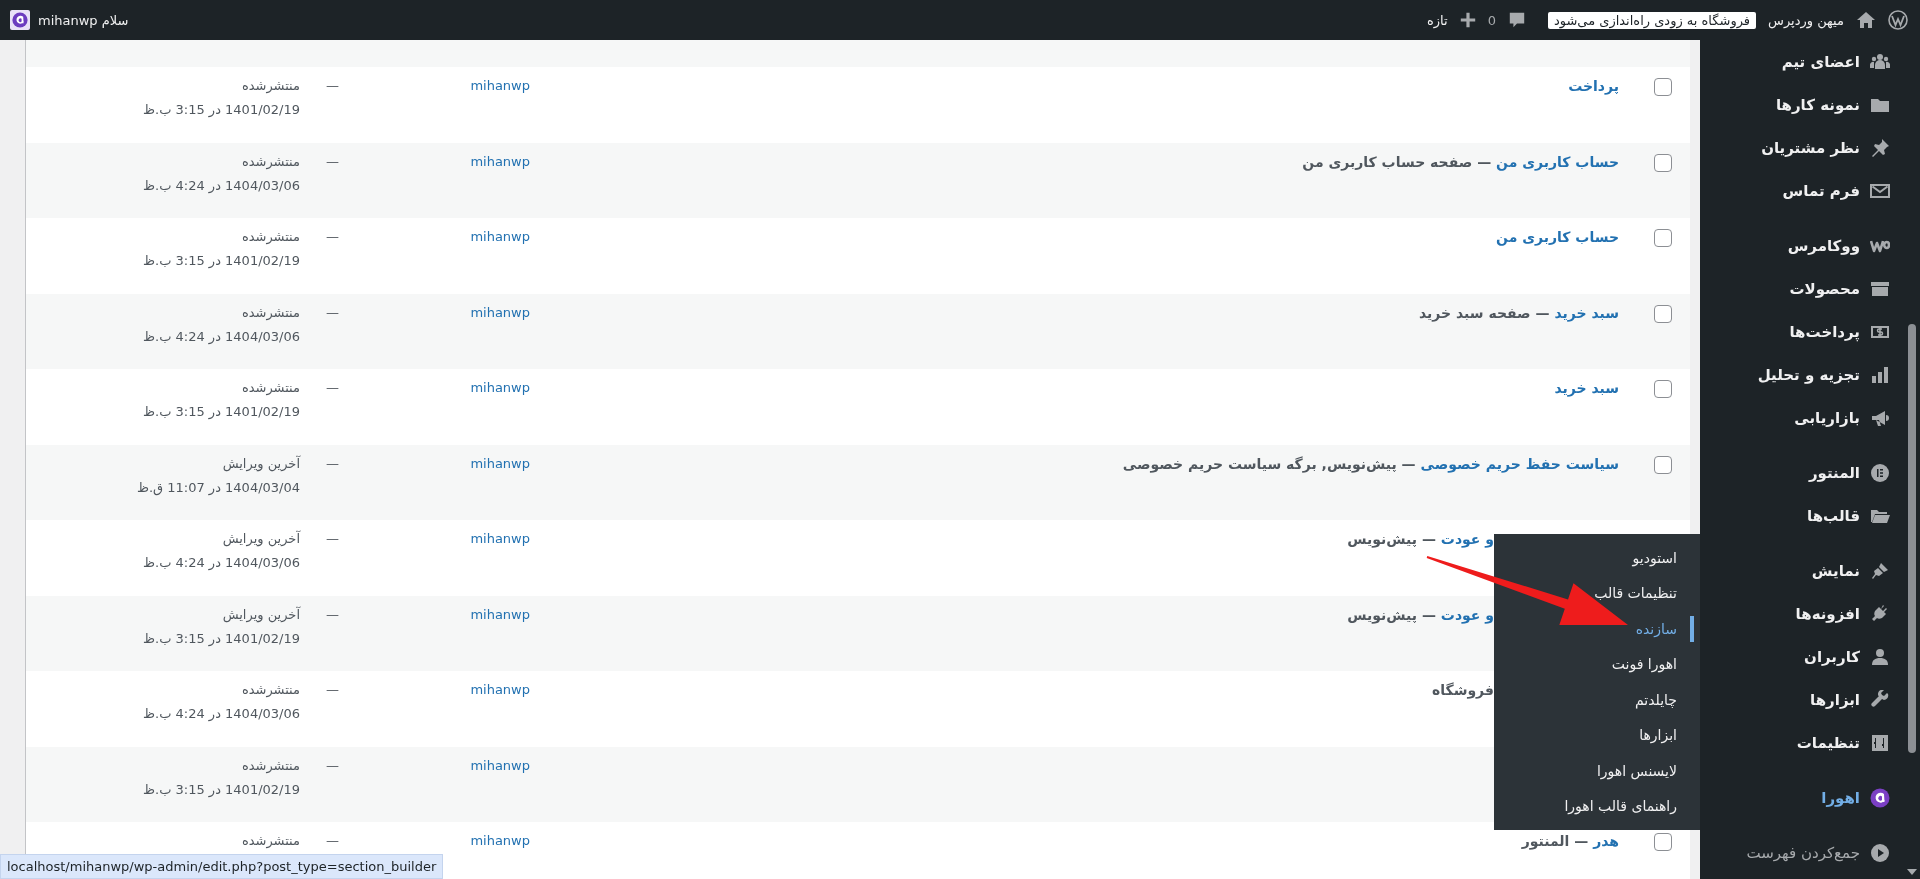 Image resolution: width=1920 pixels, height=879 pixels. What do you see at coordinates (1802, 797) in the screenshot?
I see `sidebar-item: اهورا` at bounding box center [1802, 797].